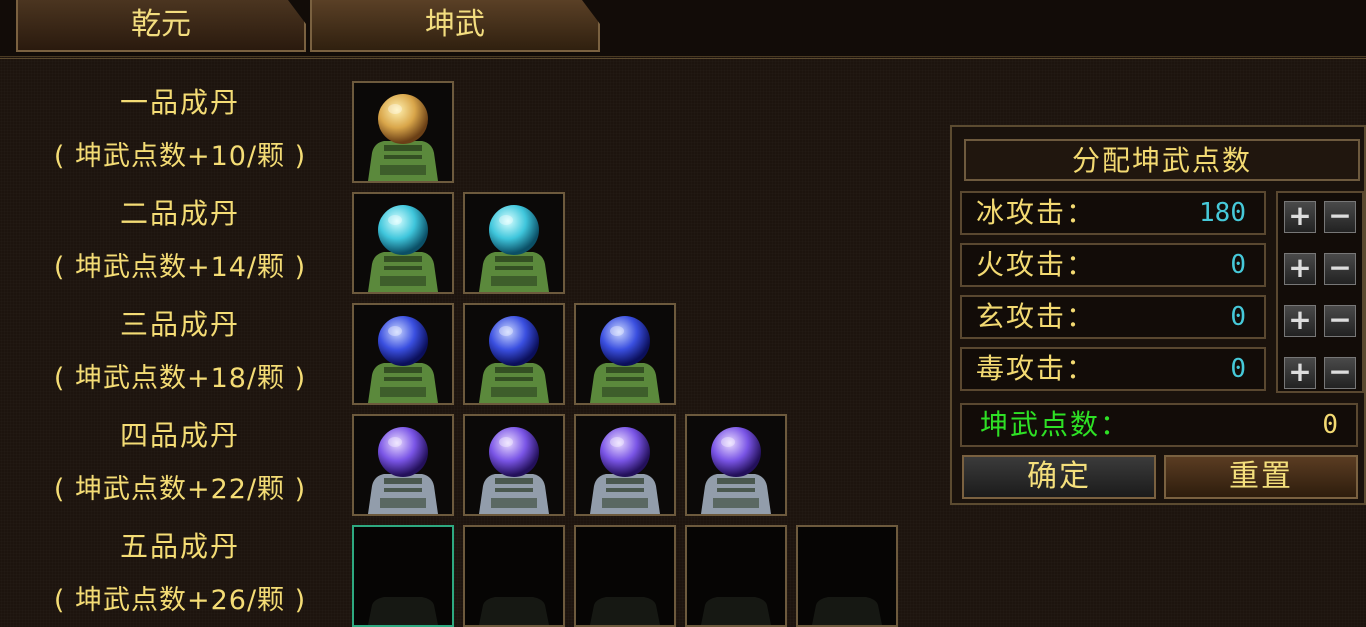 This screenshot has width=1366, height=627. I want to click on poison-attack-row: 毒攻击： 0, so click(1113, 369).